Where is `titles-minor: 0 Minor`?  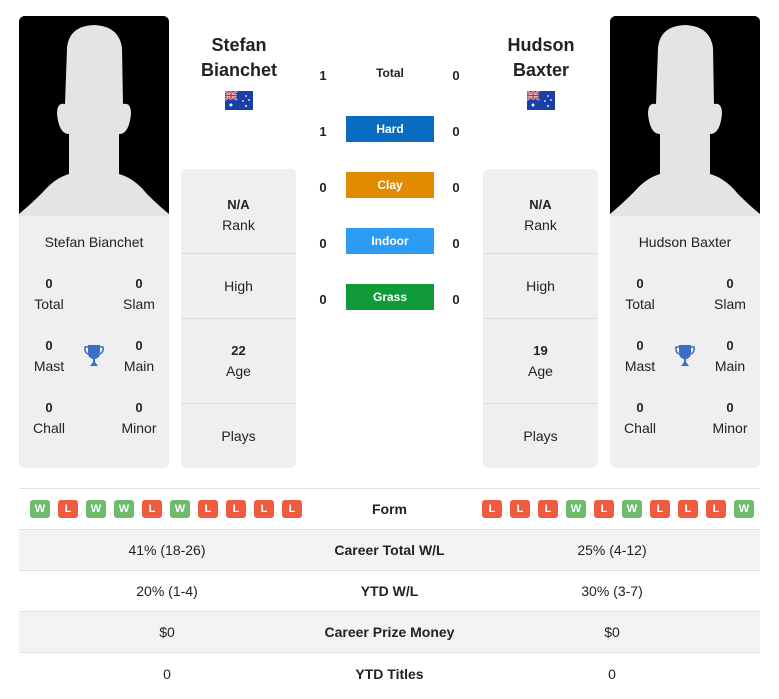 titles-minor: 0 Minor is located at coordinates (730, 418).